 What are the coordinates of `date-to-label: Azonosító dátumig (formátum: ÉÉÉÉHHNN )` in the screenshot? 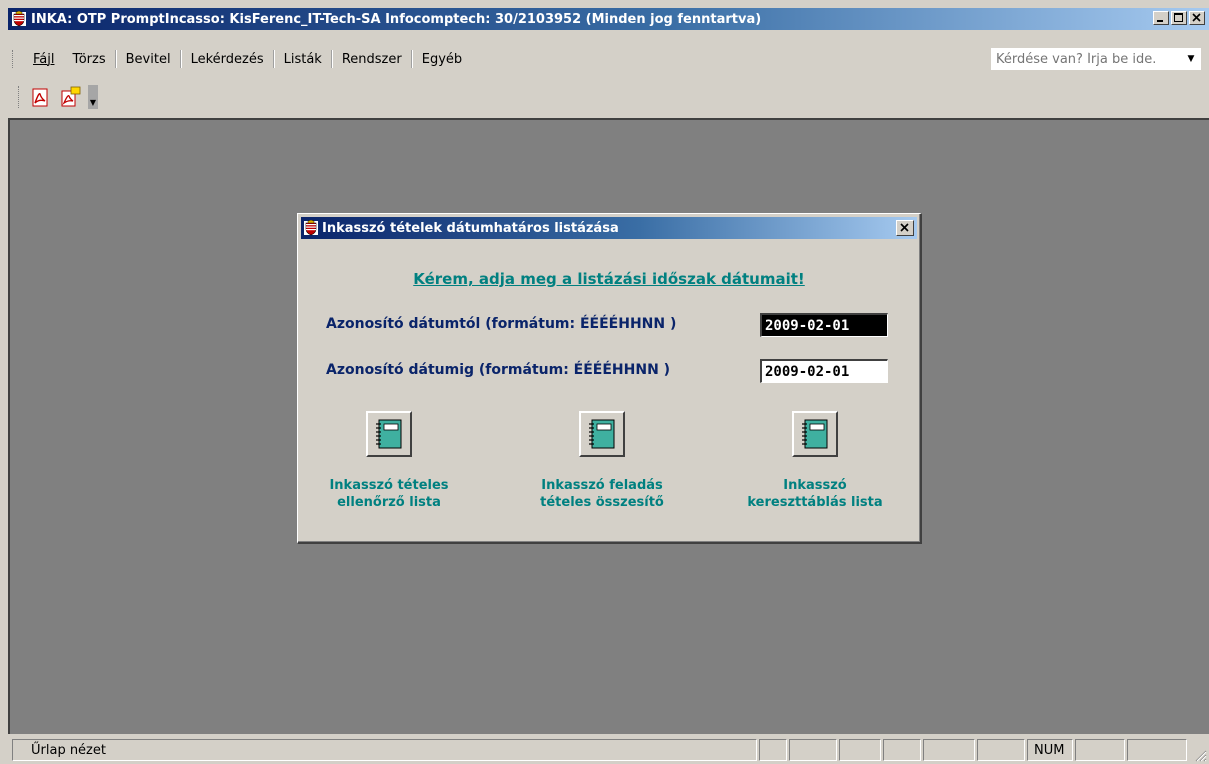 It's located at (498, 370).